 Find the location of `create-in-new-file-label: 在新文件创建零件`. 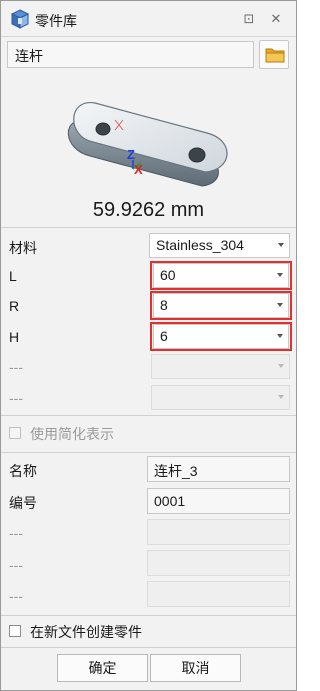

create-in-new-file-label: 在新文件创建零件 is located at coordinates (86, 632).